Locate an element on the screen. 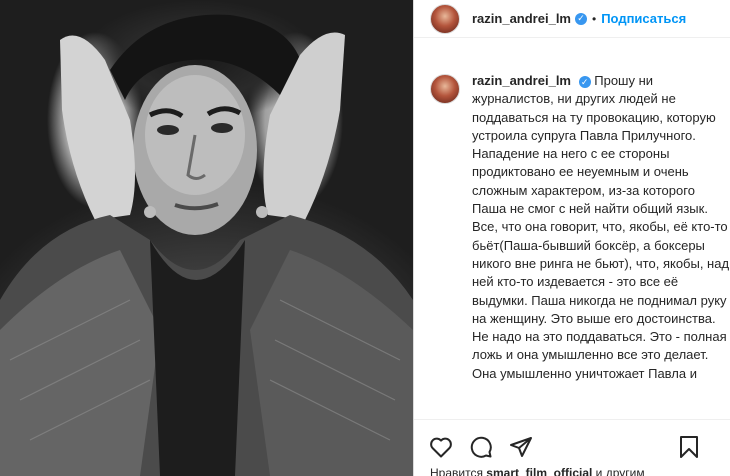 The width and height of the screenshot is (730, 476). comment-icon is located at coordinates (481, 447).